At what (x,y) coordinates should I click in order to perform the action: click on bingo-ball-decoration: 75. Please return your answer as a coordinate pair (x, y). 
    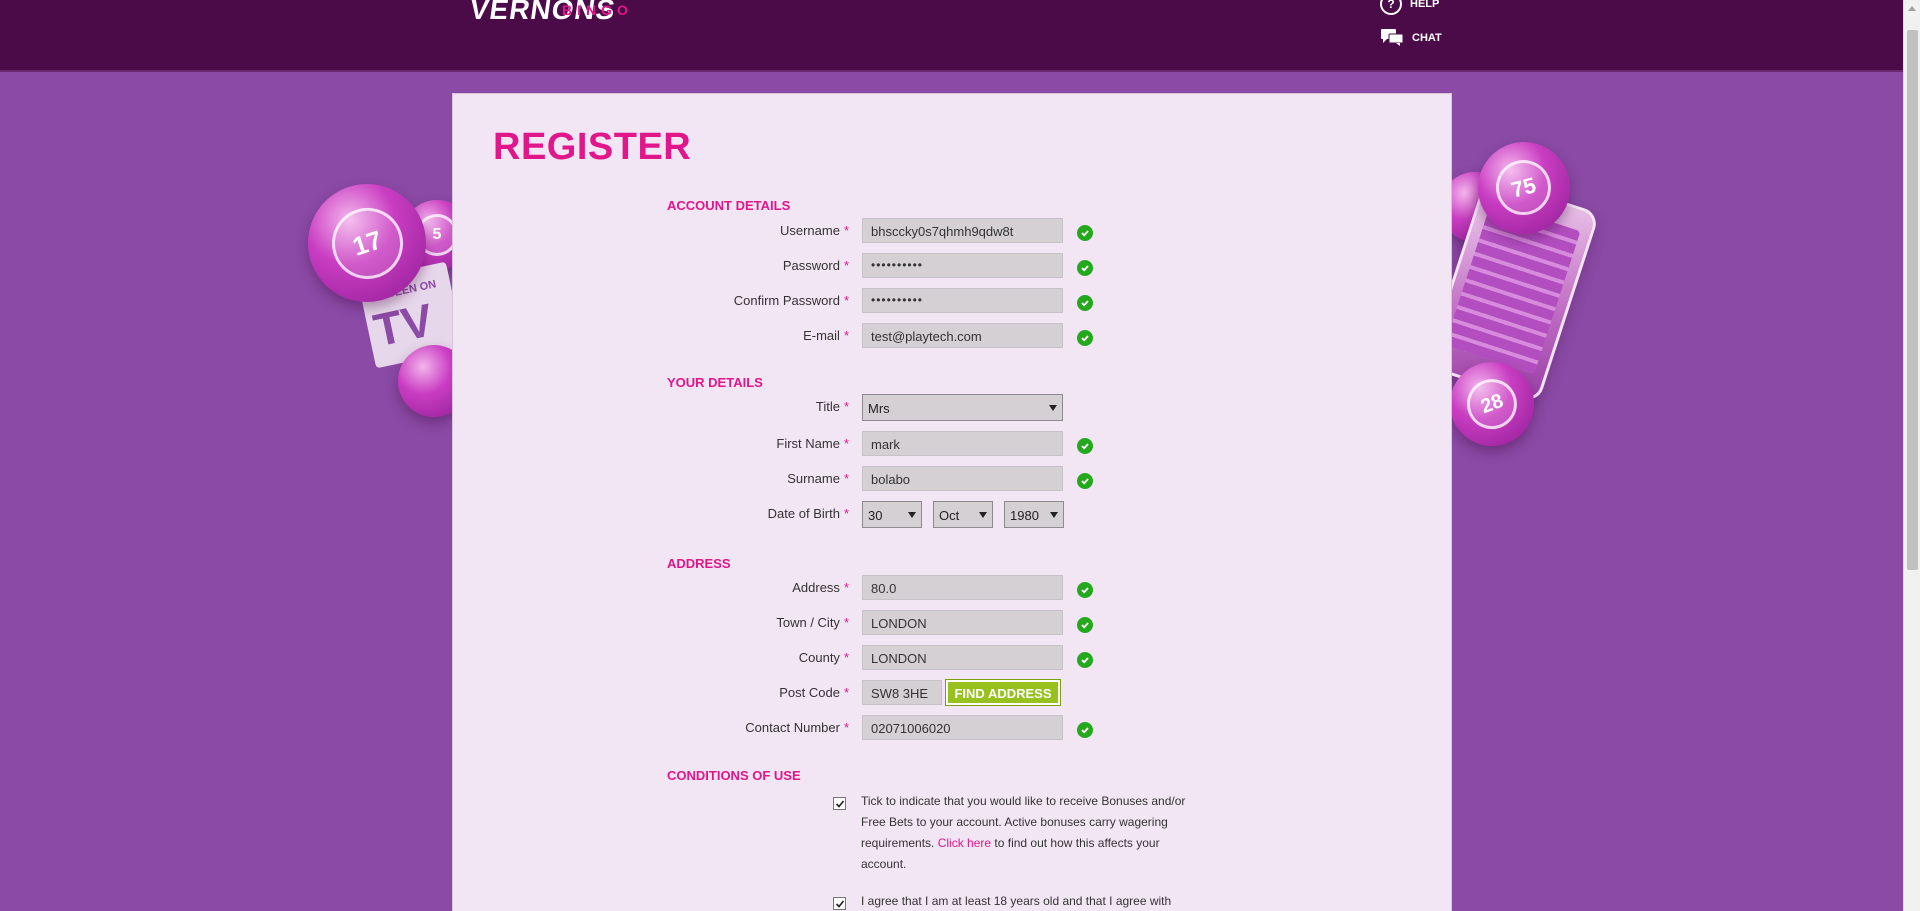
    Looking at the image, I should click on (1524, 188).